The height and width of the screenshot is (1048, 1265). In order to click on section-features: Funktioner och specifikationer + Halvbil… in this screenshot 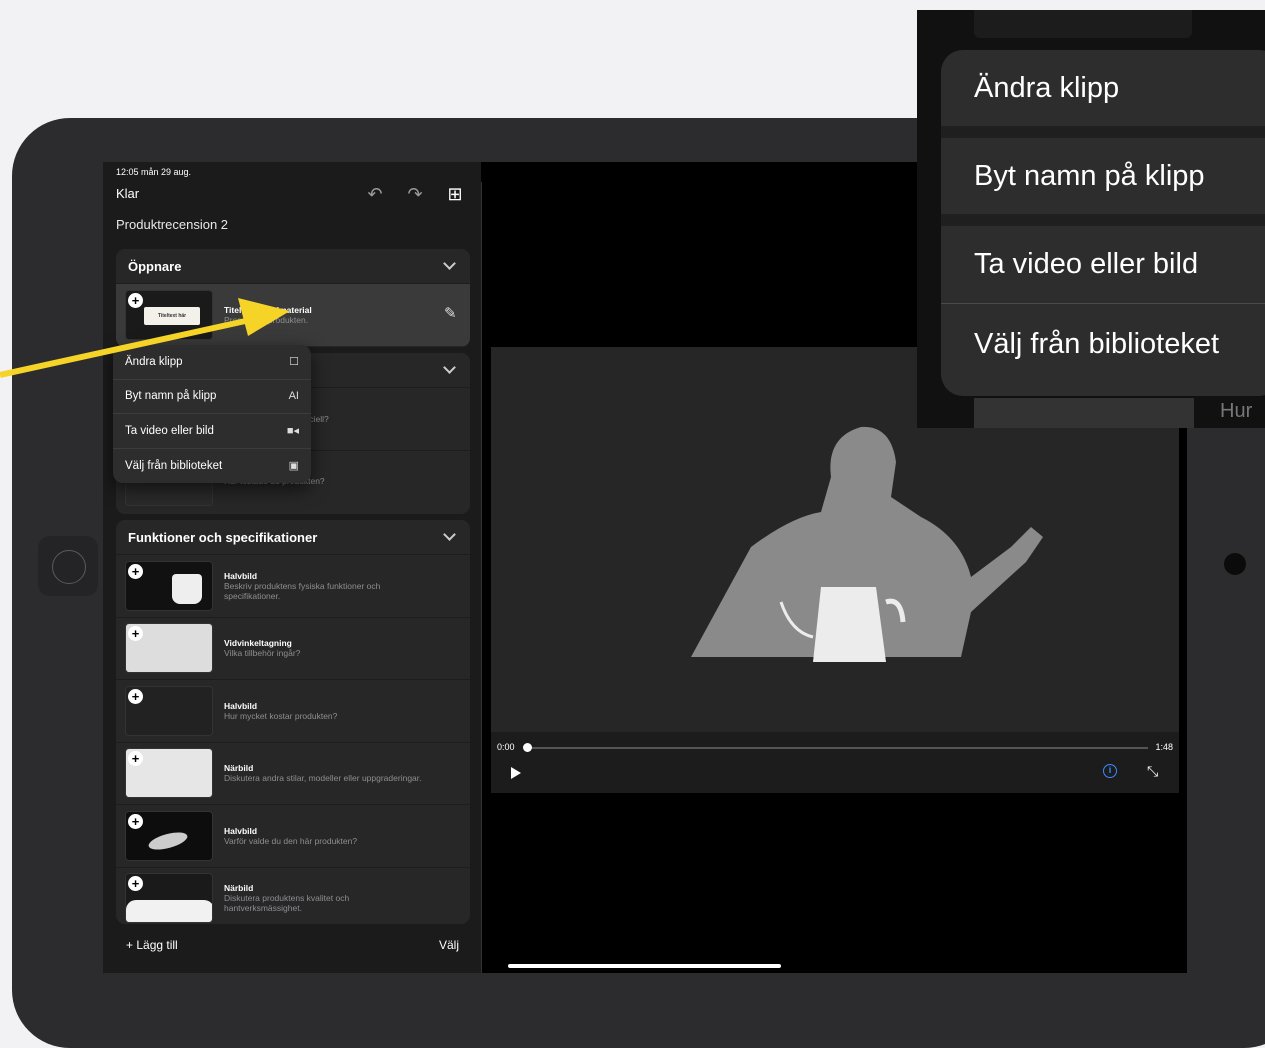, I will do `click(293, 722)`.